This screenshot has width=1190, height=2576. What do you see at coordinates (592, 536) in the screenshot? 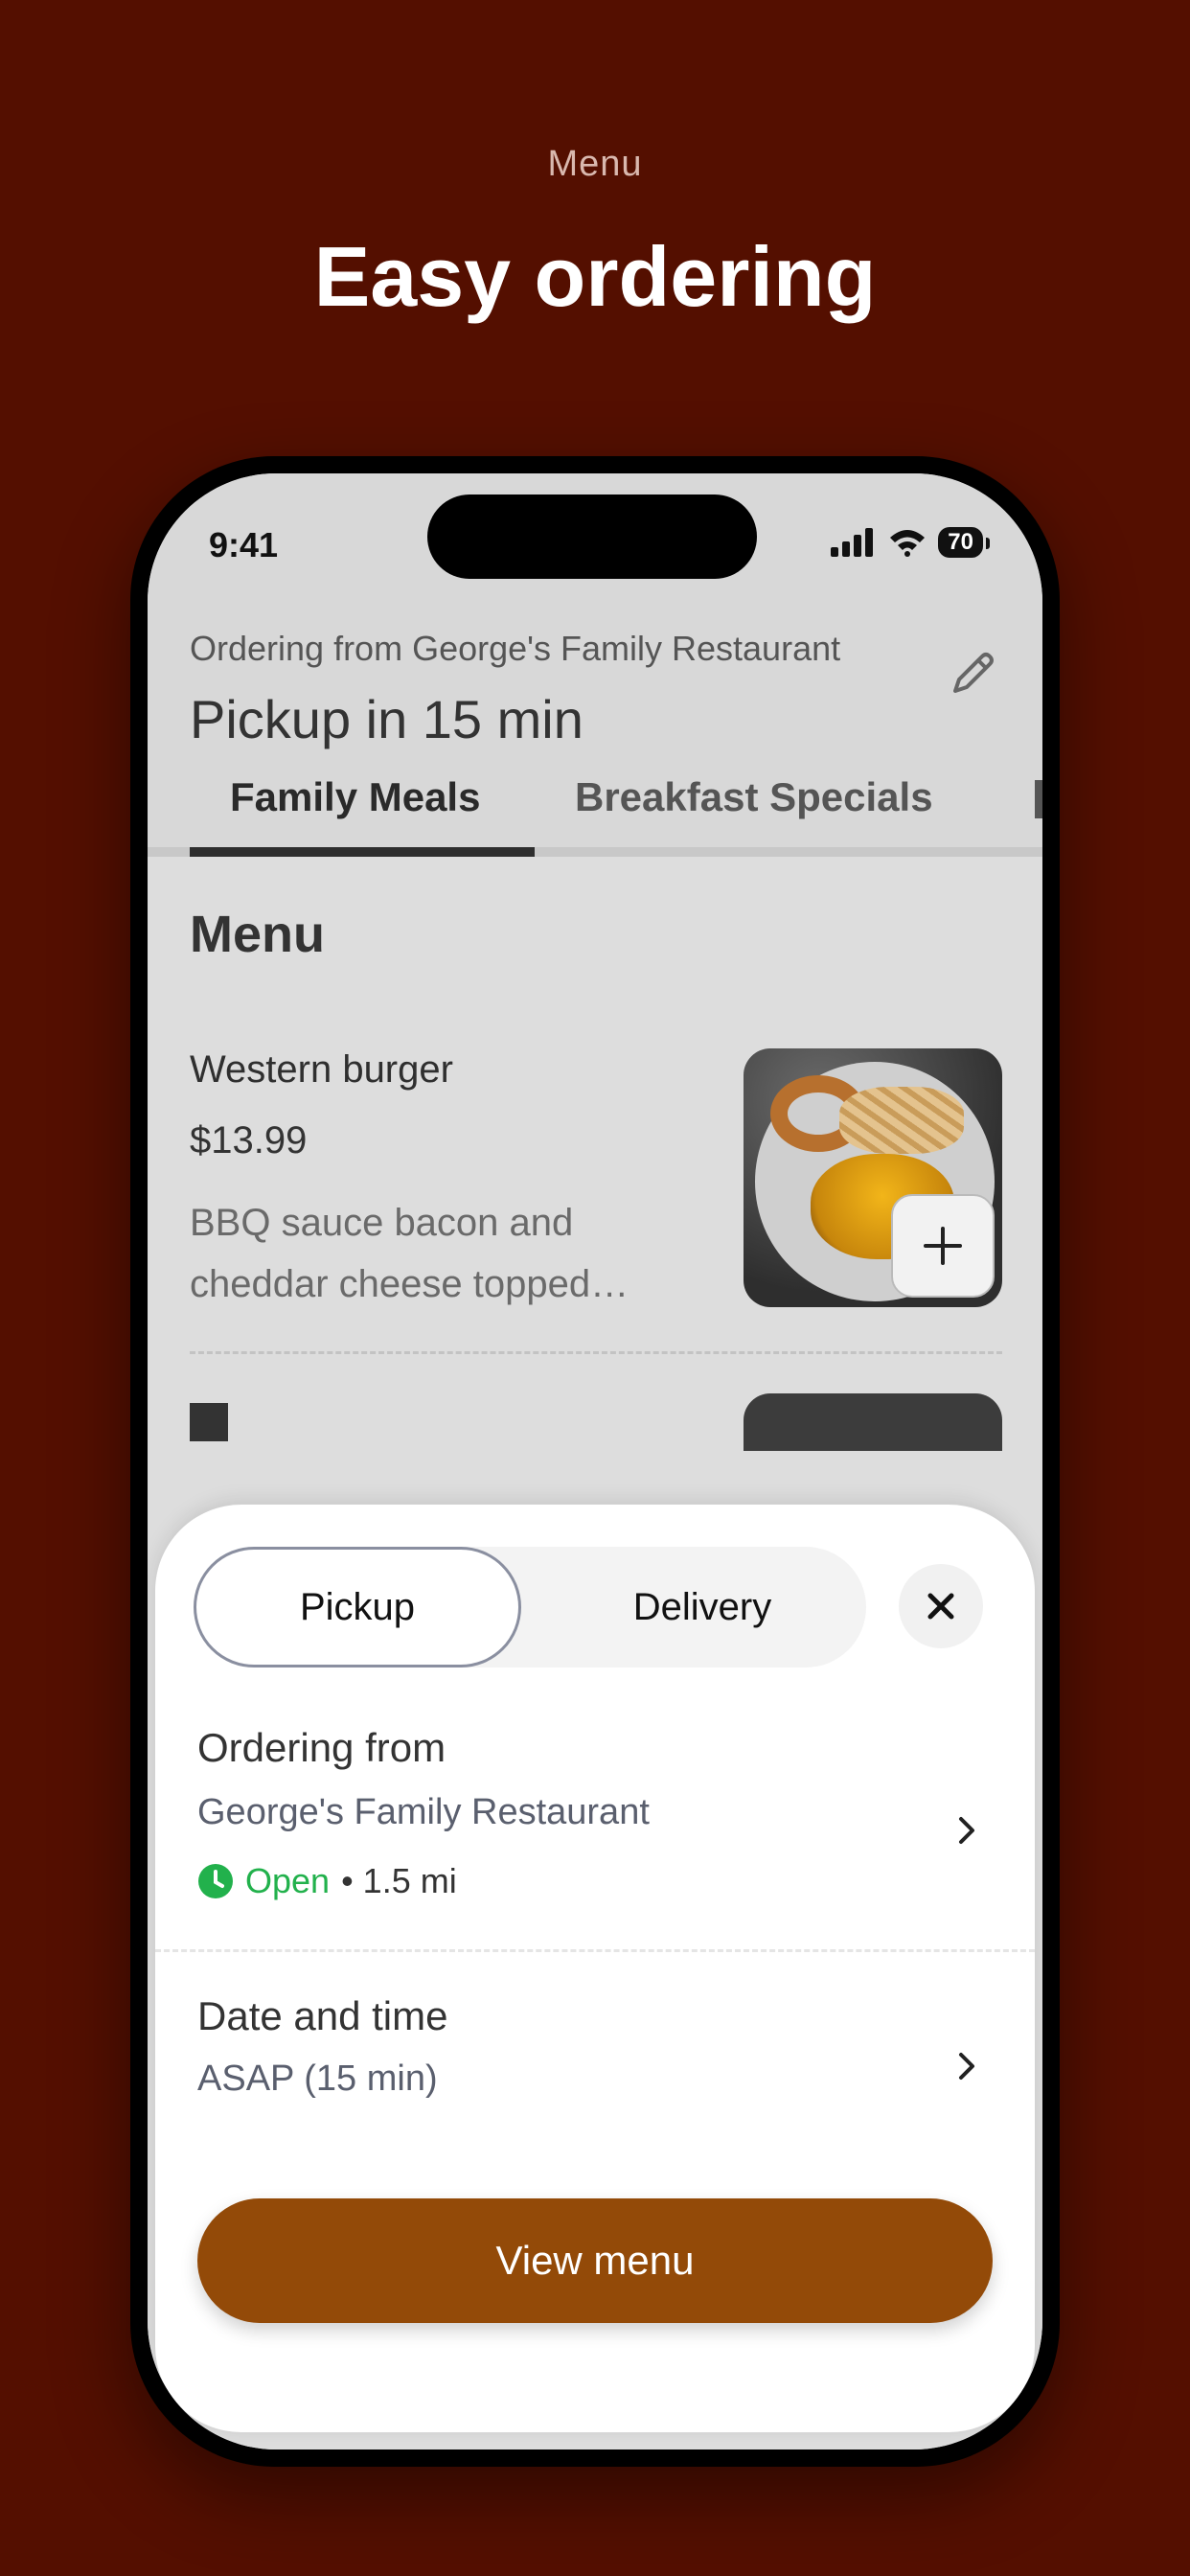
I see `dynamic-island` at bounding box center [592, 536].